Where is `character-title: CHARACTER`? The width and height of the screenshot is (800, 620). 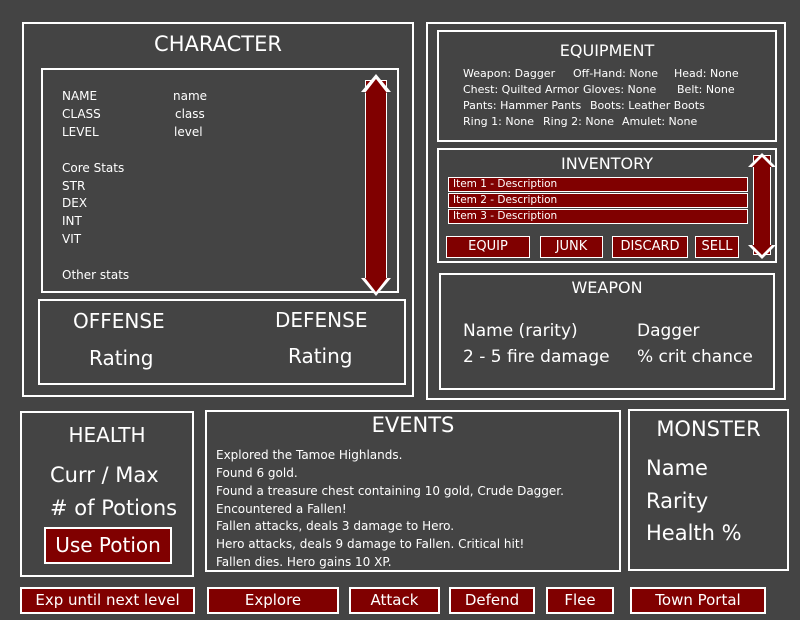
character-title: CHARACTER is located at coordinates (218, 44).